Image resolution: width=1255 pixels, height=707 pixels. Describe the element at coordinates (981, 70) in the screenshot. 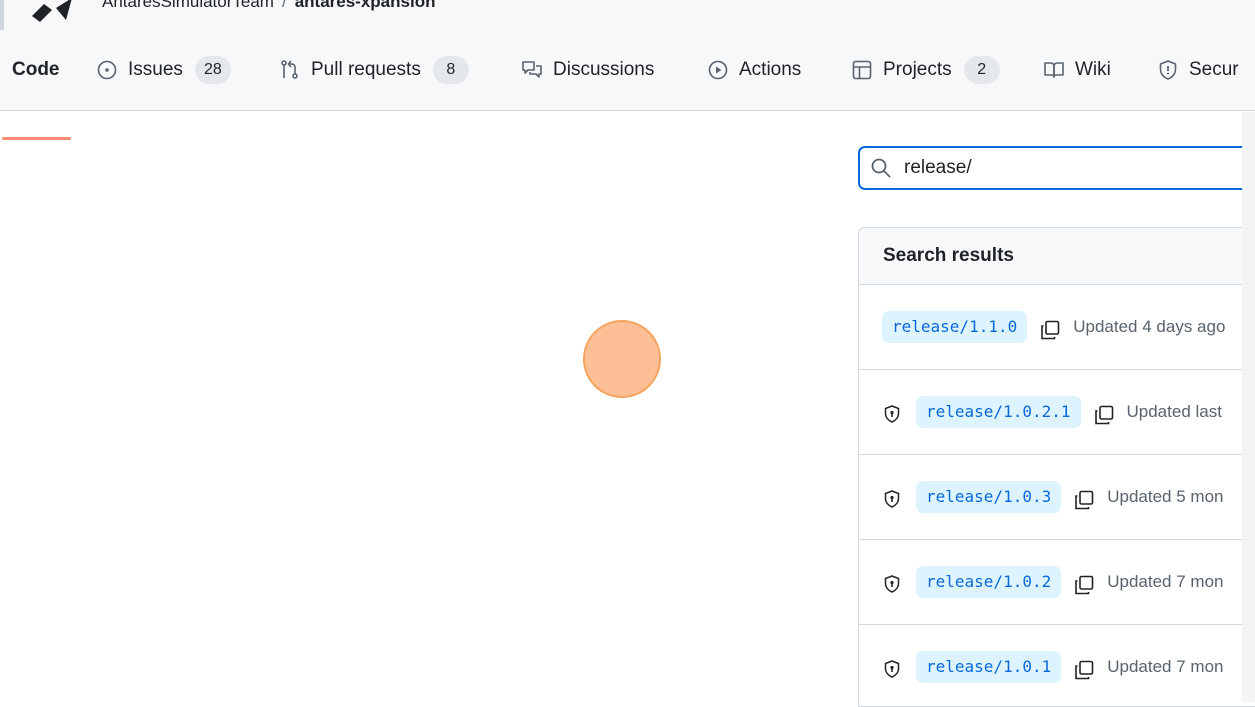

I see `projects-counter: 2` at that location.